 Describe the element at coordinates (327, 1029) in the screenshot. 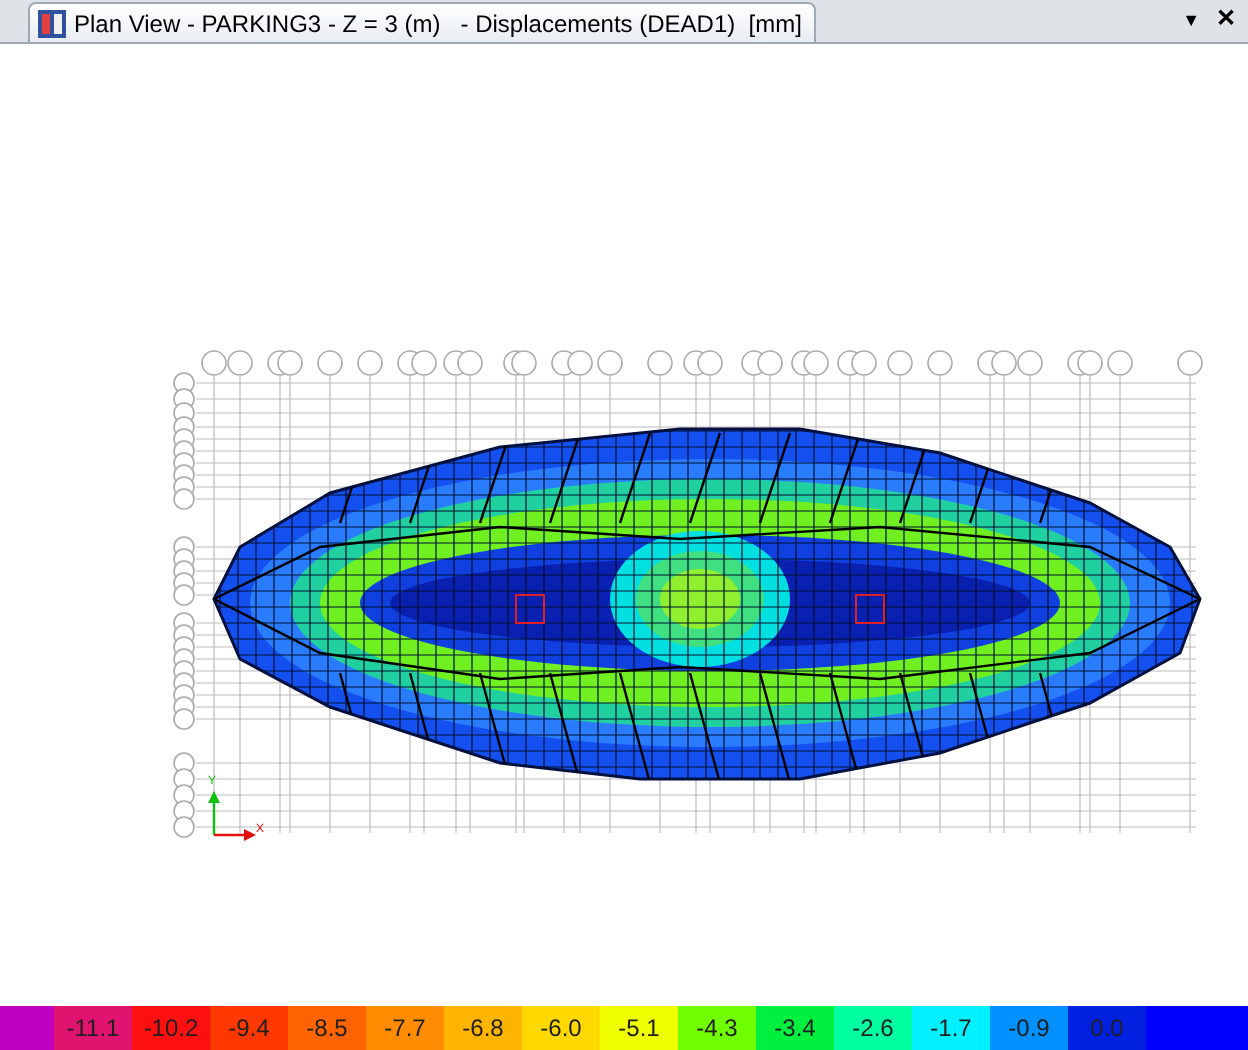

I see `legend-value: -8.5` at that location.